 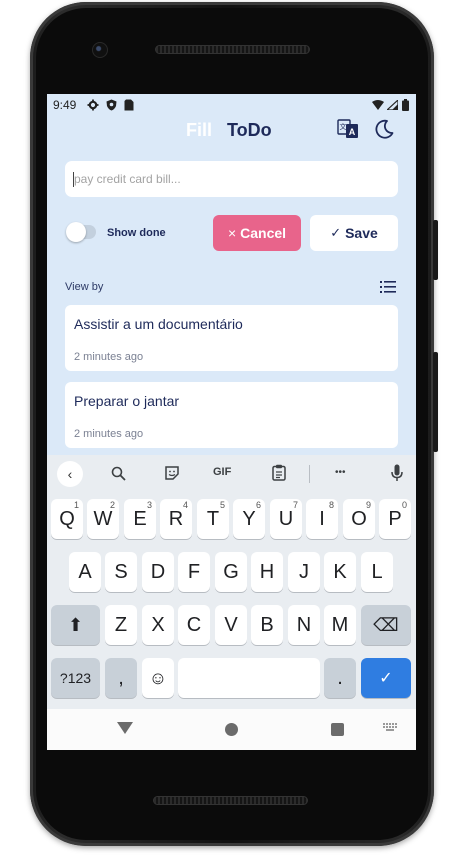 What do you see at coordinates (100, 50) in the screenshot?
I see `front-camera` at bounding box center [100, 50].